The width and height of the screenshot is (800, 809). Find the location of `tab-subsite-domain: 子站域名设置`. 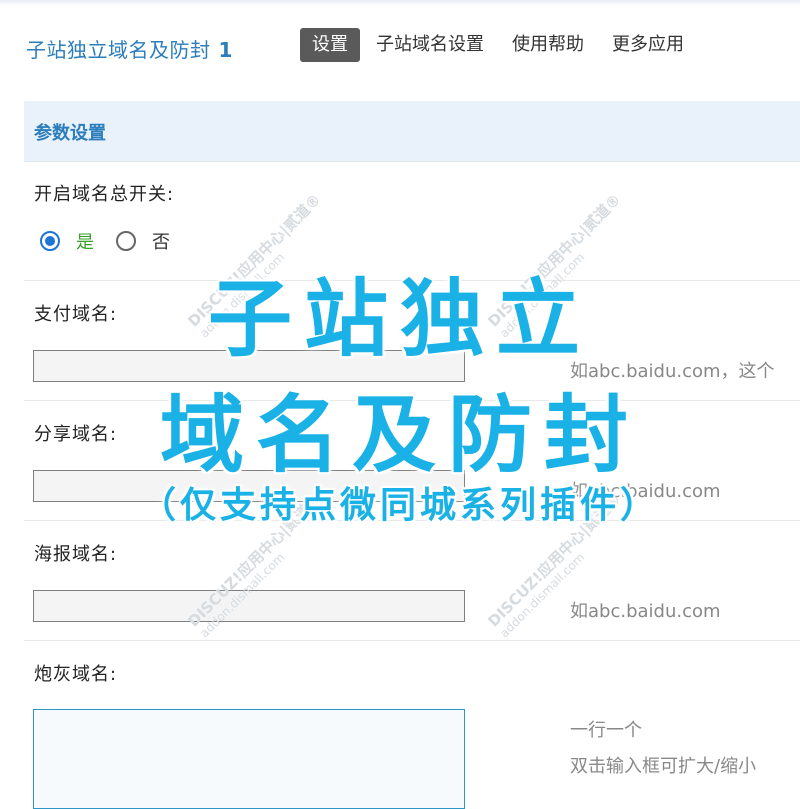

tab-subsite-domain: 子站域名设置 is located at coordinates (430, 45).